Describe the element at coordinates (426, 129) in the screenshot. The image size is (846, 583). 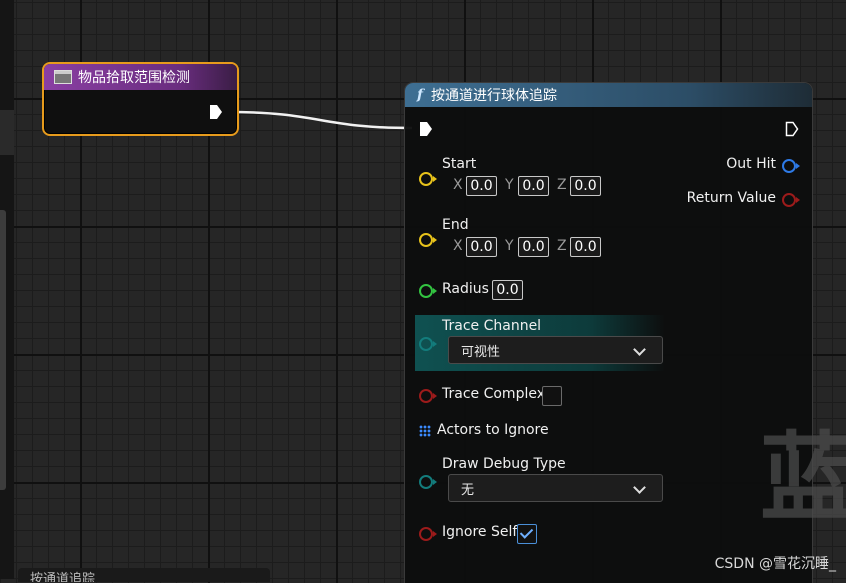
I see `exec-in-pin-icon` at that location.